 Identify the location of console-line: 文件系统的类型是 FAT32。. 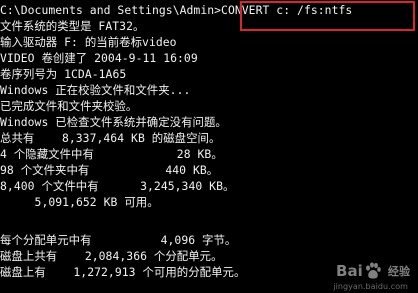
(72, 26).